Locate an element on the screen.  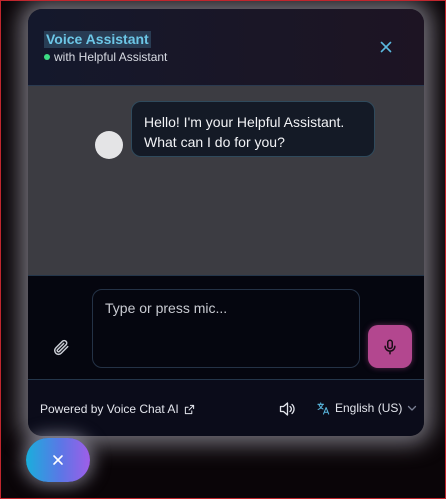
panel-footer: Powered by Voice Chat AI English (US) is located at coordinates (226, 407).